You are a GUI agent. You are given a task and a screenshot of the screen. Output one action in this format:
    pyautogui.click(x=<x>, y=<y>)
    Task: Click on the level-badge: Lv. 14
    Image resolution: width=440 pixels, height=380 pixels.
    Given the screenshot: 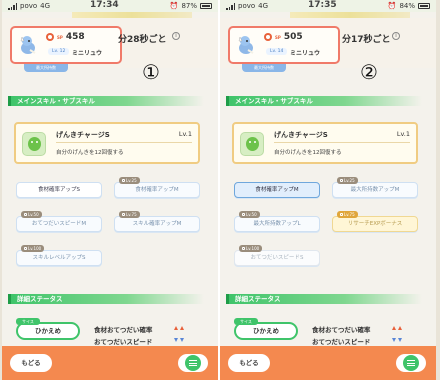 What is the action you would take?
    pyautogui.click(x=277, y=51)
    